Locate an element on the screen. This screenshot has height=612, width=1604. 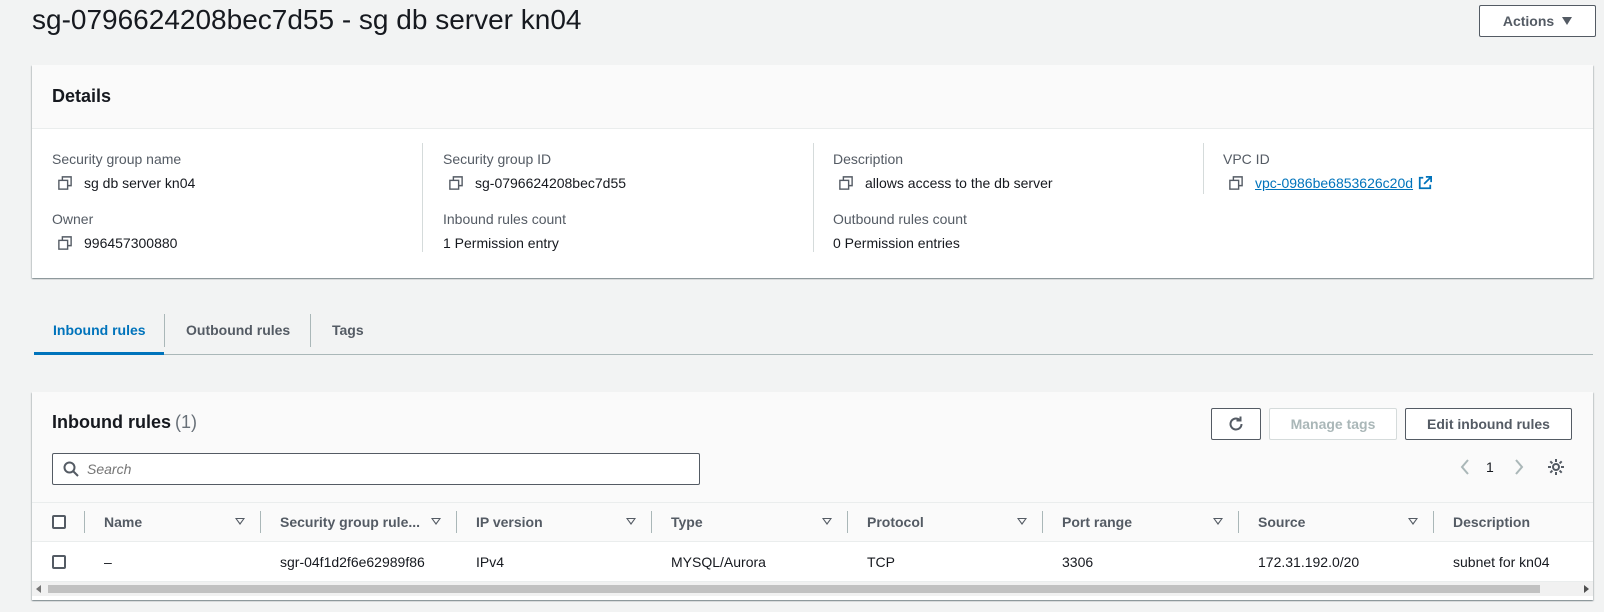
field-sg-name: Security group name sg db server kn04 is located at coordinates (123, 171).